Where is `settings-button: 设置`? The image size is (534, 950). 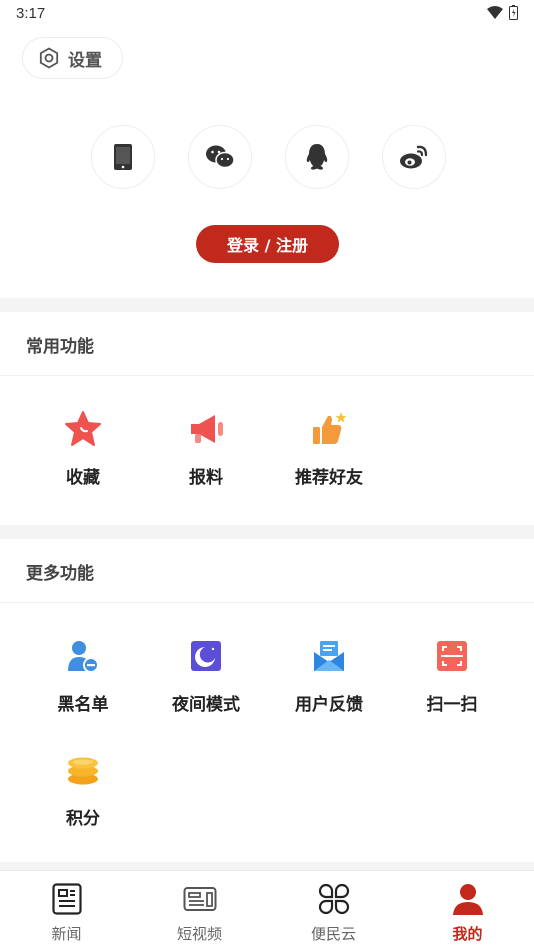
settings-button: 设置 is located at coordinates (72, 58).